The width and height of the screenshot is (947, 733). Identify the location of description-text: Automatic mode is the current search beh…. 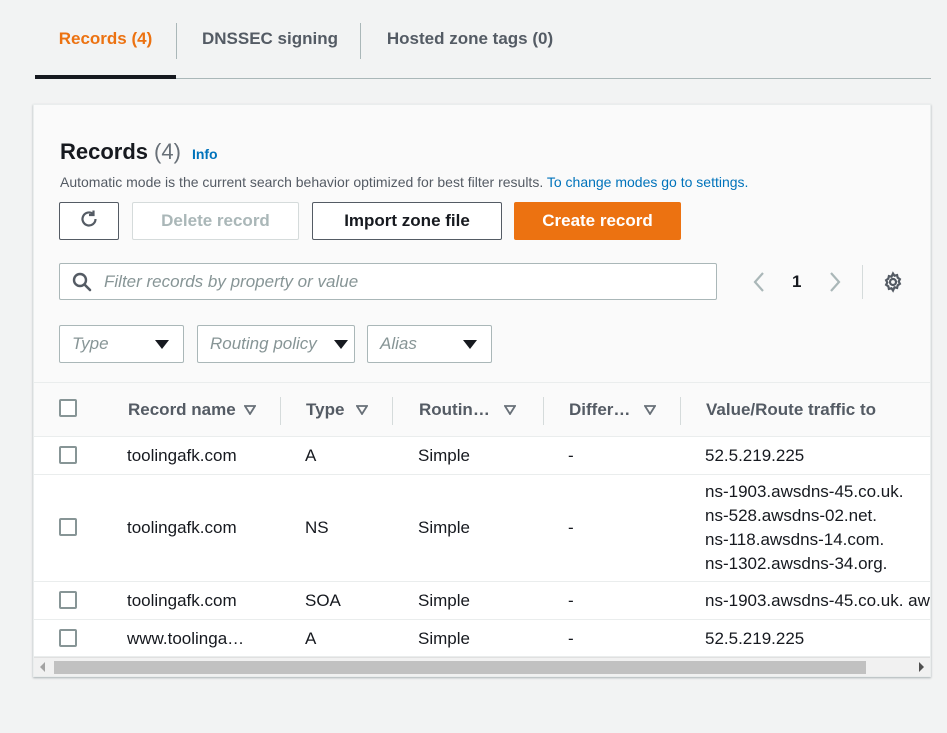
(303, 182).